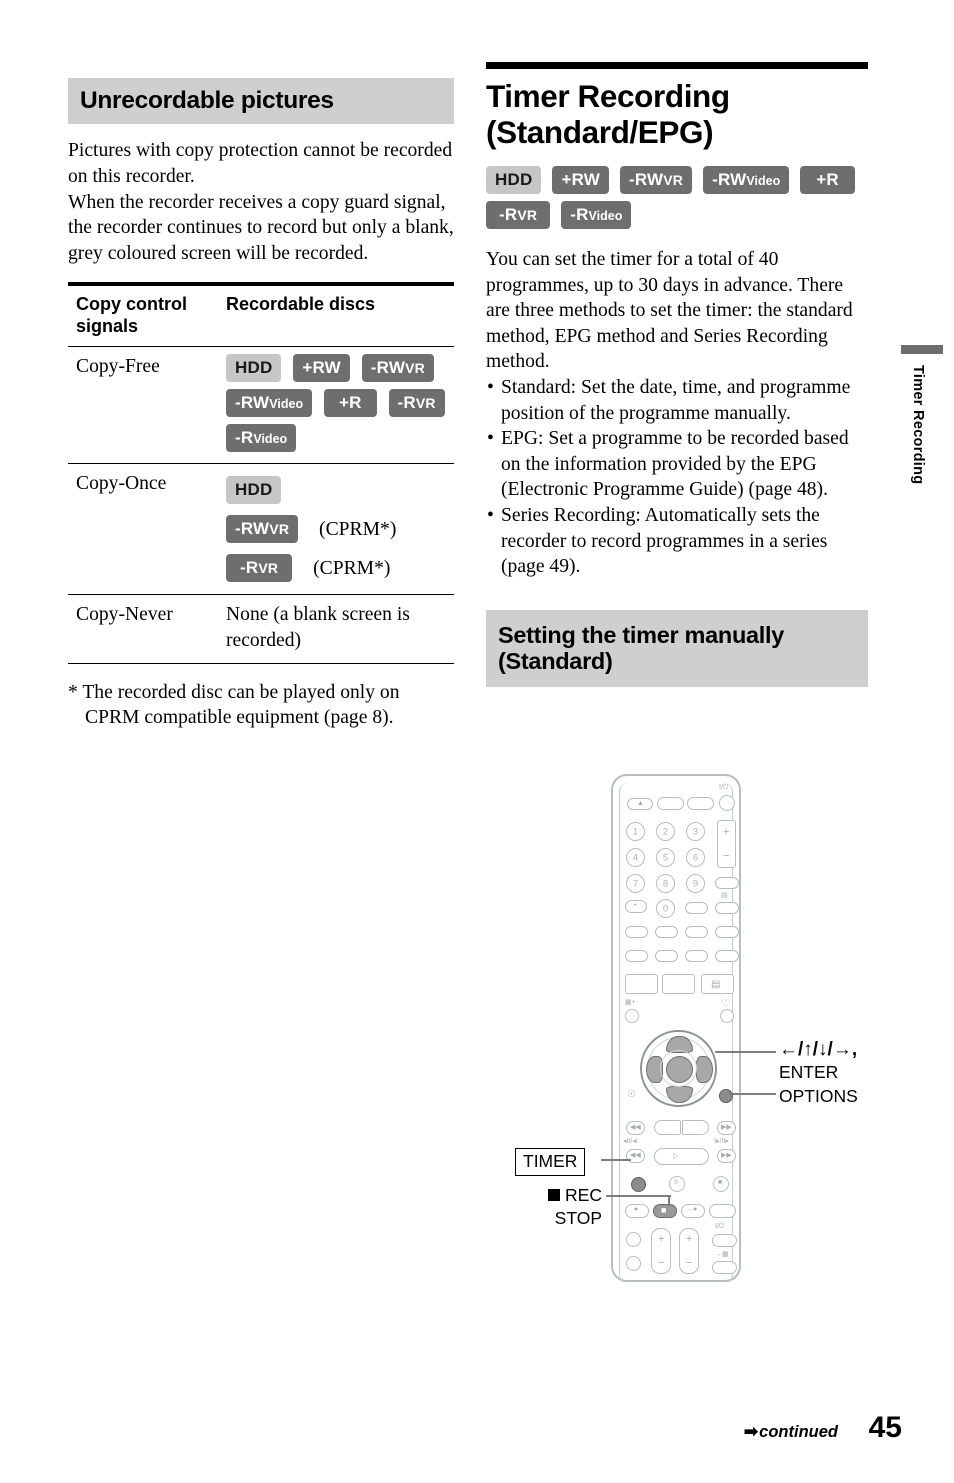  What do you see at coordinates (809, 1072) in the screenshot?
I see `callout-enter: ENTER` at bounding box center [809, 1072].